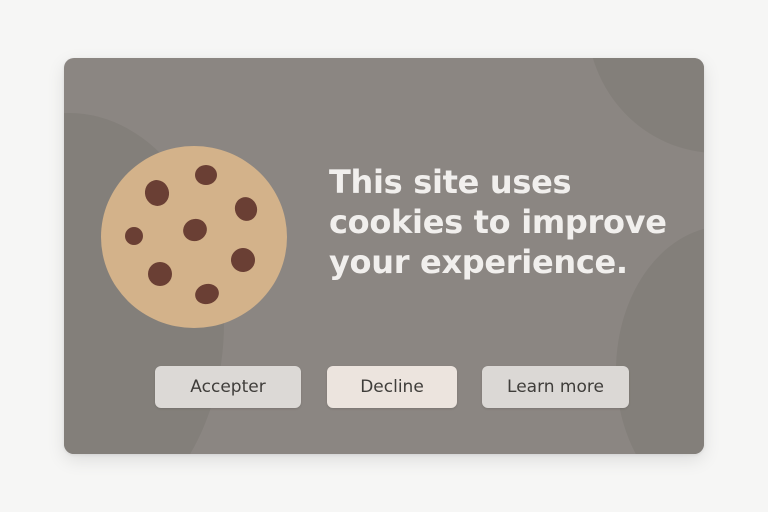  Describe the element at coordinates (555, 387) in the screenshot. I see `learn-more-button: Learn more` at that location.